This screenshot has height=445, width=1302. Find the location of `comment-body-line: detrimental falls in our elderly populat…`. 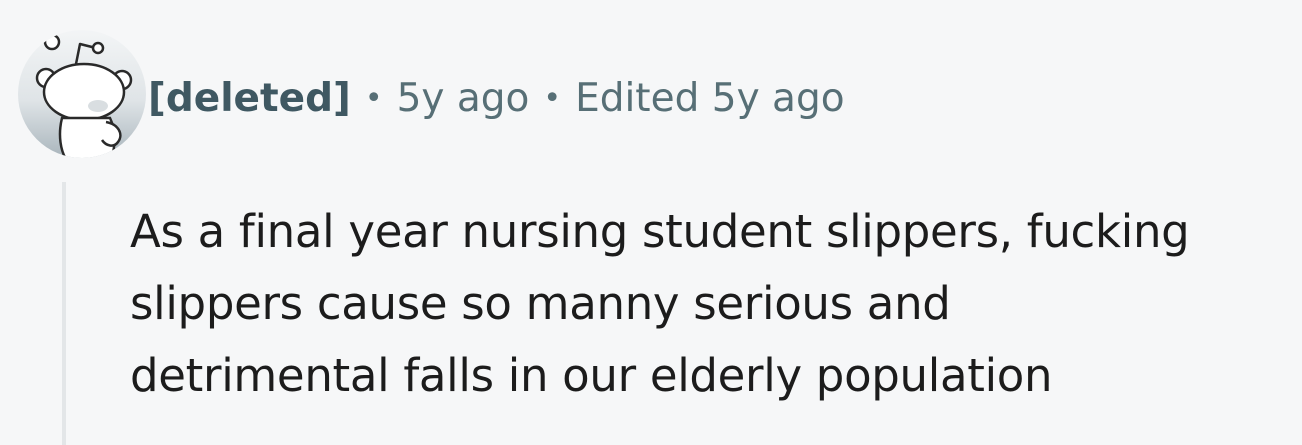

comment-body-line: detrimental falls in our elderly populat… is located at coordinates (591, 375).